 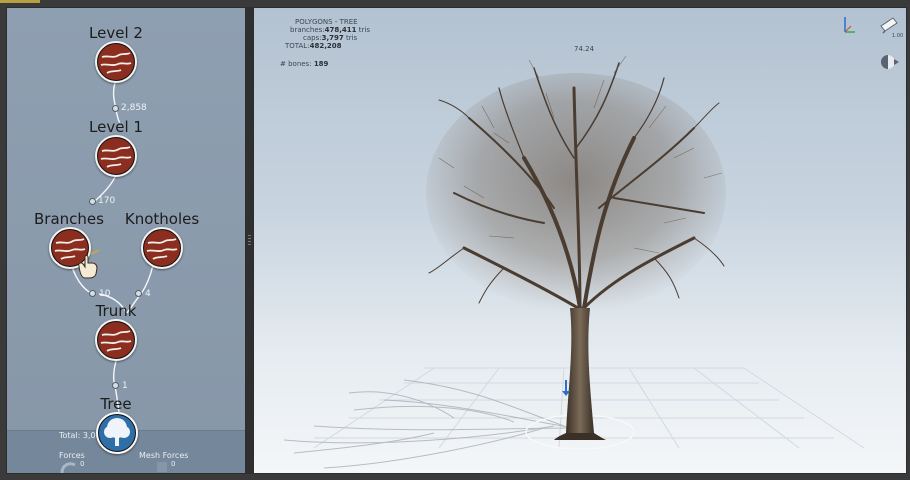 What do you see at coordinates (580, 370) in the screenshot?
I see `tree-trunk` at bounding box center [580, 370].